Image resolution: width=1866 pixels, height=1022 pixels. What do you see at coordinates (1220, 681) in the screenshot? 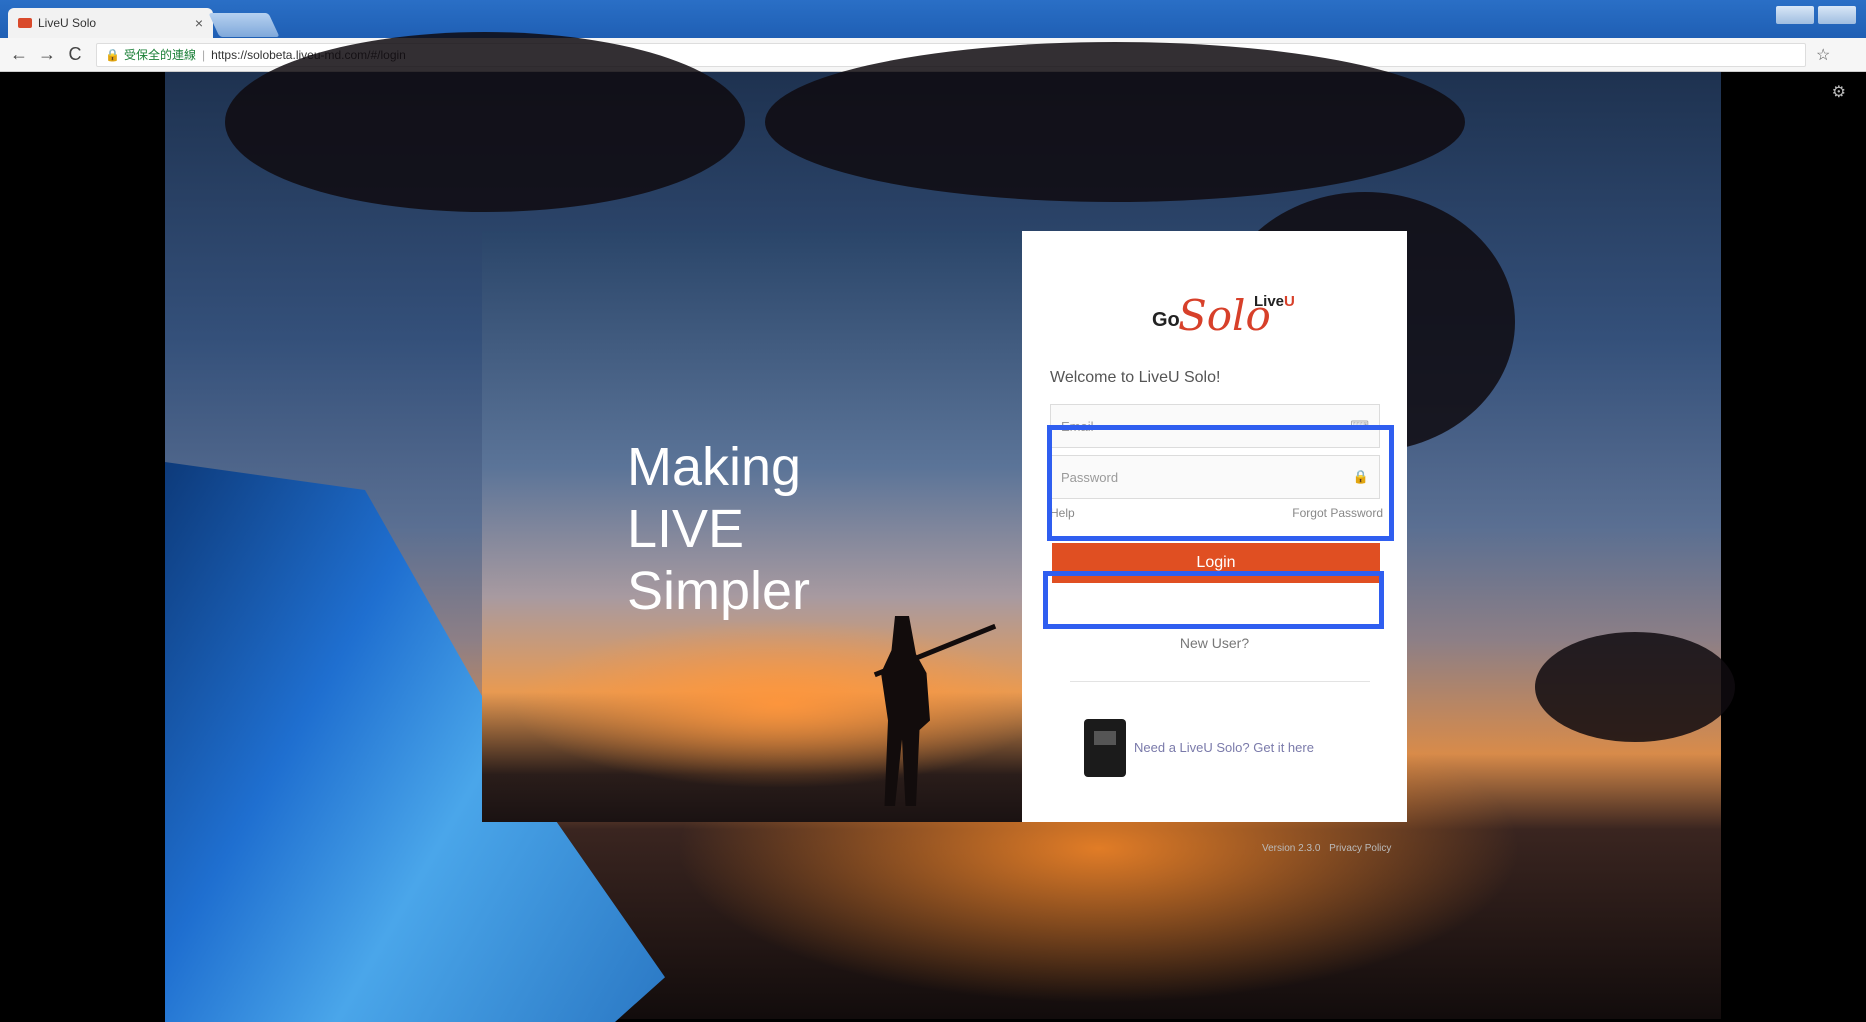
I see `divider` at bounding box center [1220, 681].